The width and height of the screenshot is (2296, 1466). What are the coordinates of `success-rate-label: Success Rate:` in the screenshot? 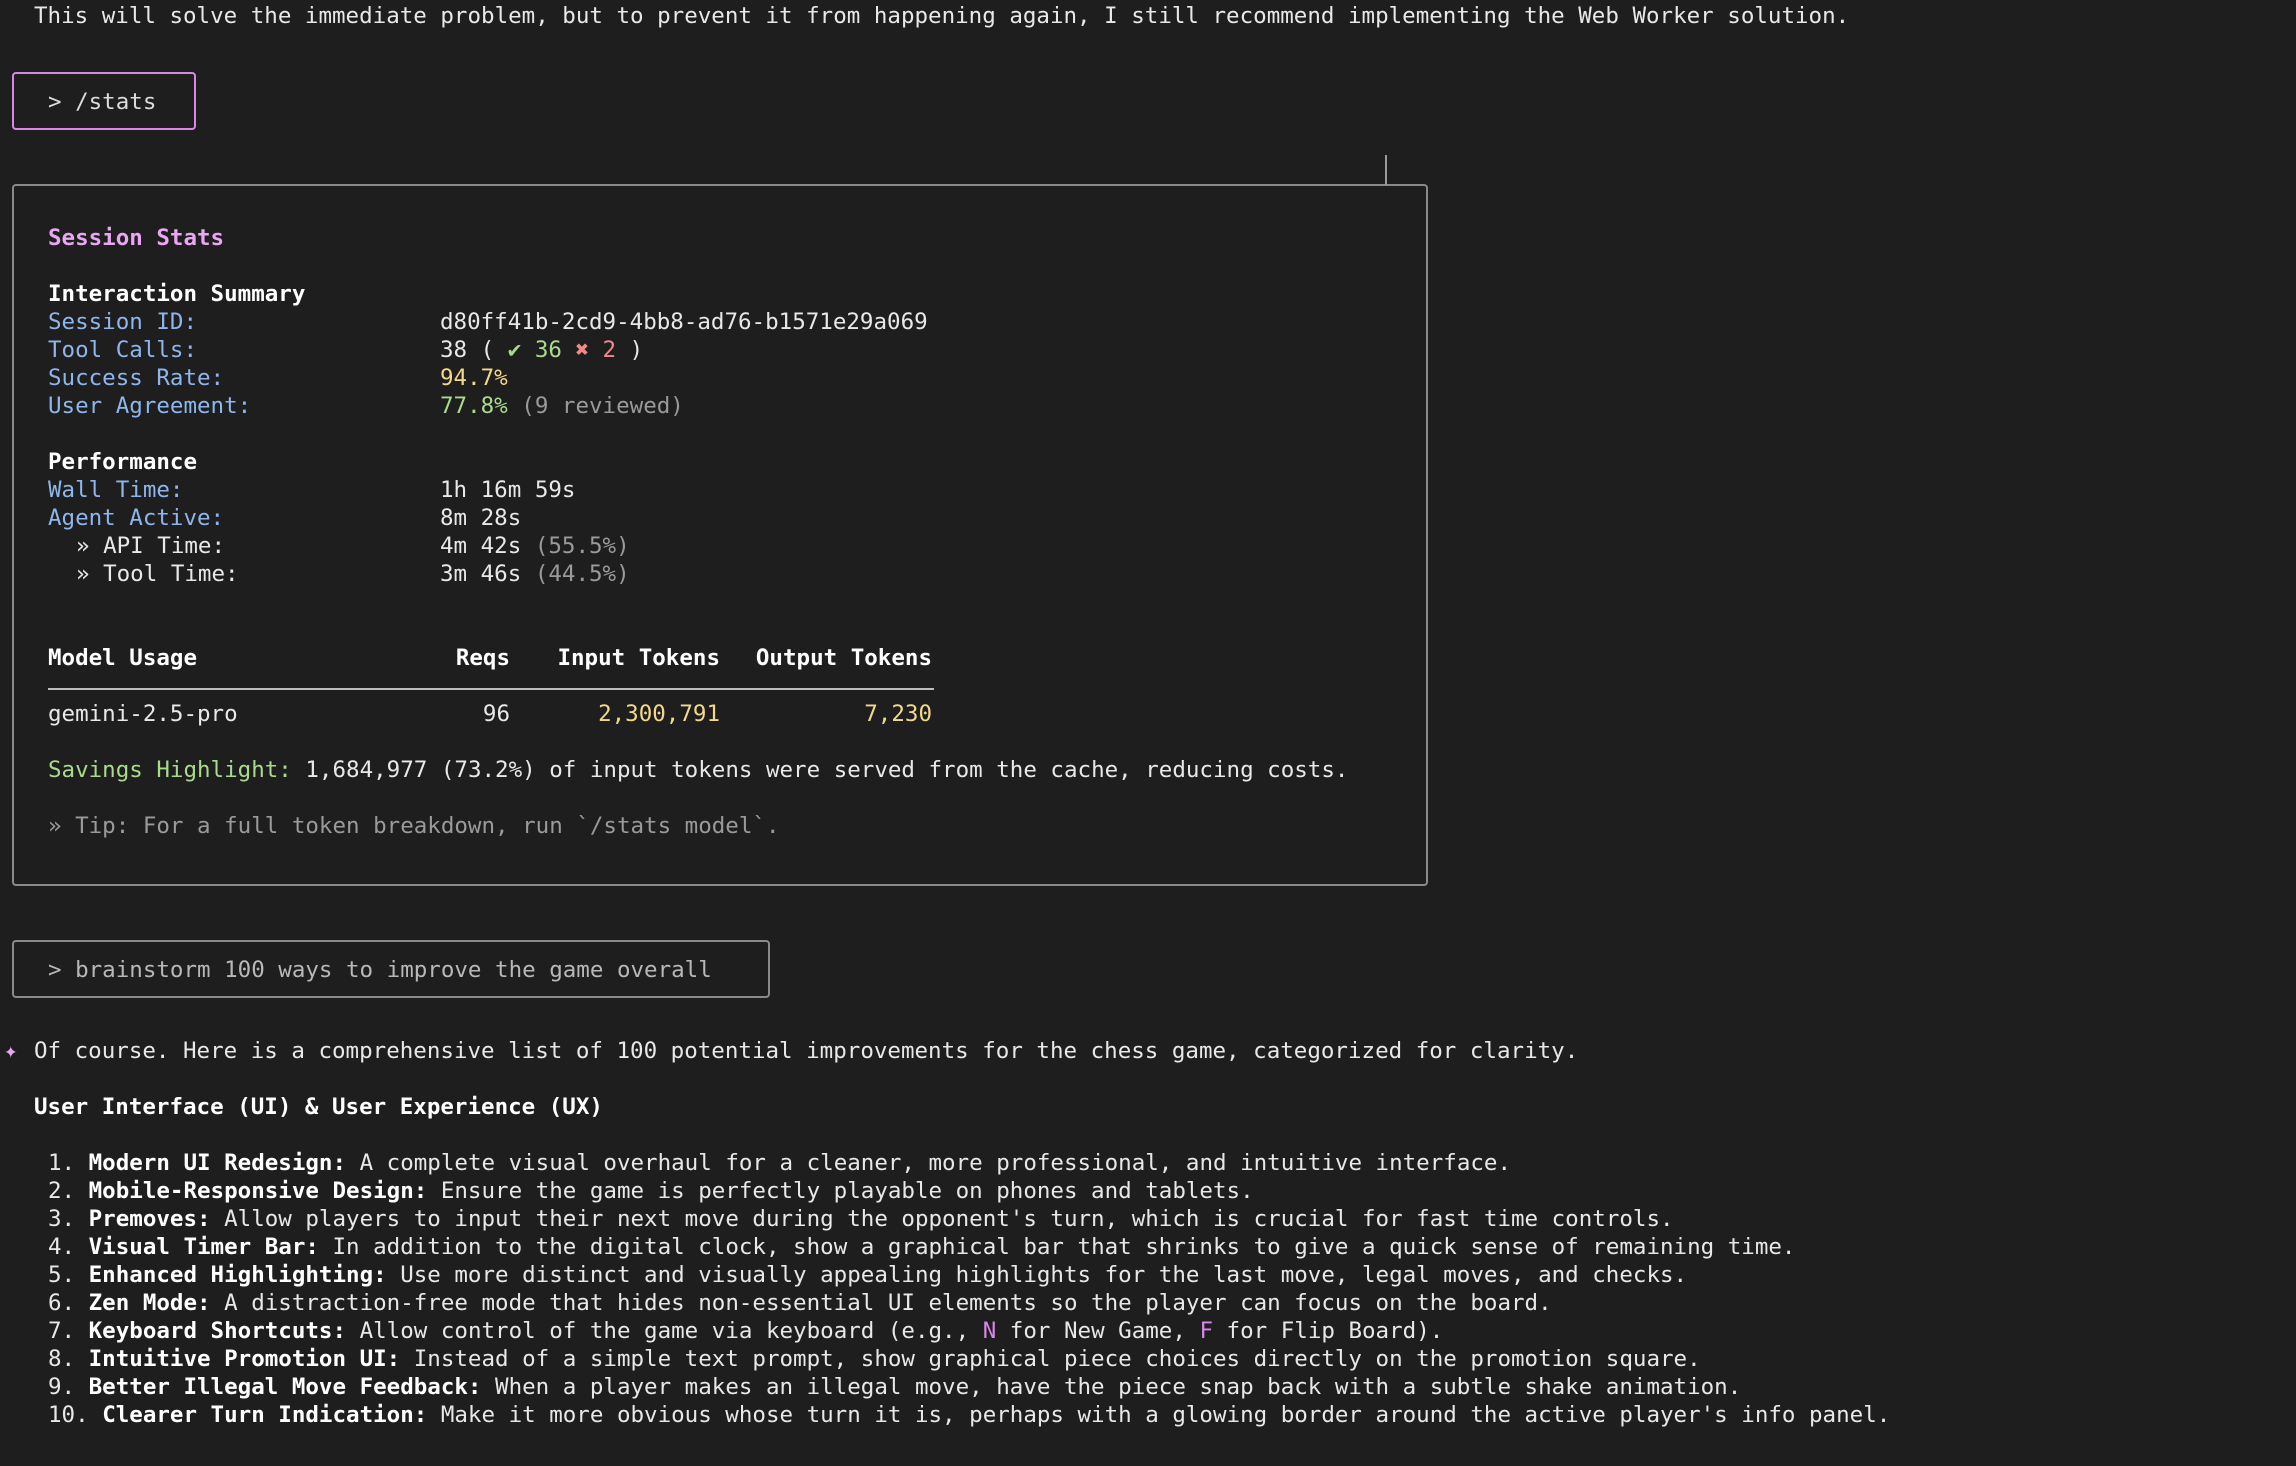 It's located at (136, 378).